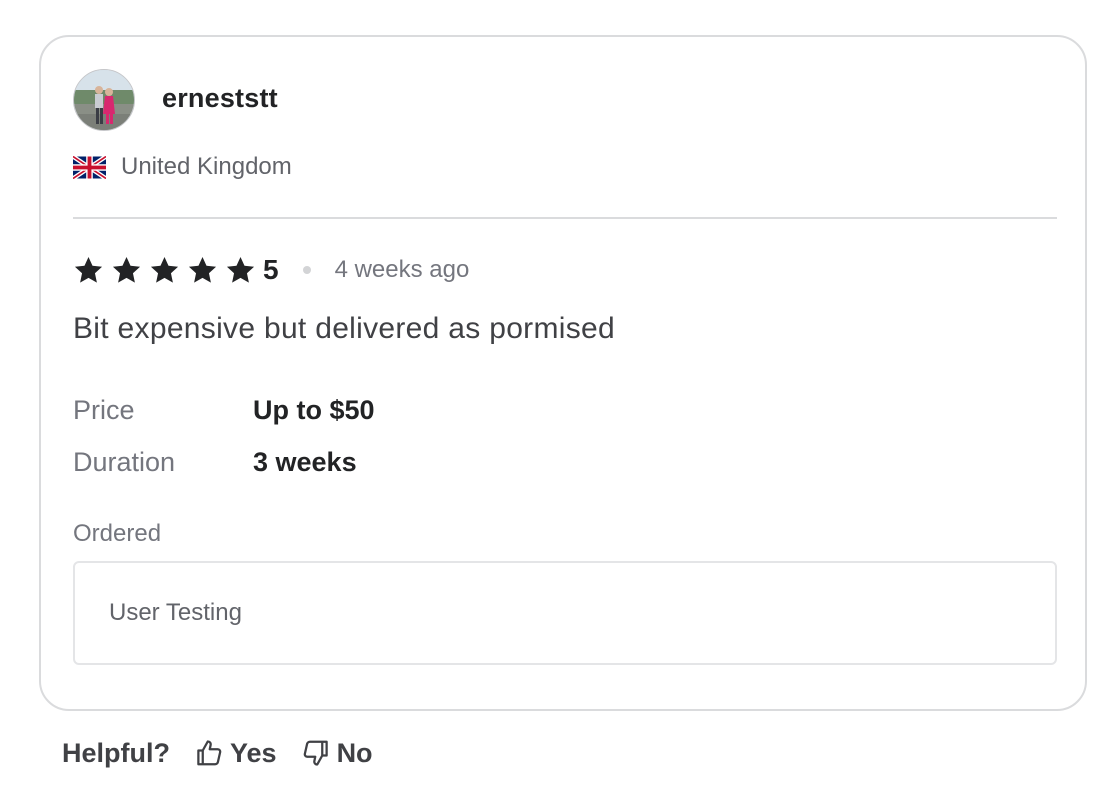 The width and height of the screenshot is (1118, 802). I want to click on no-label: No, so click(354, 752).